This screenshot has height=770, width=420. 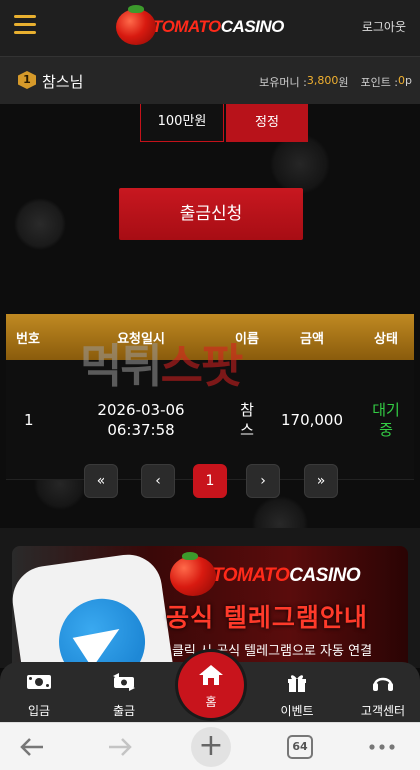 I want to click on home-icon, so click(x=211, y=675).